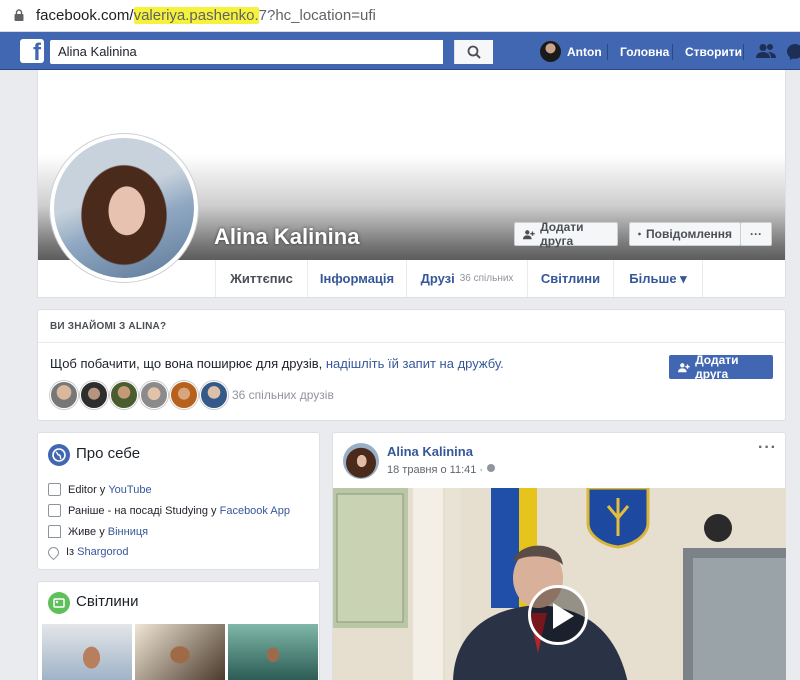 This screenshot has height=680, width=800. I want to click on more-dots-icon: ···, so click(756, 234).